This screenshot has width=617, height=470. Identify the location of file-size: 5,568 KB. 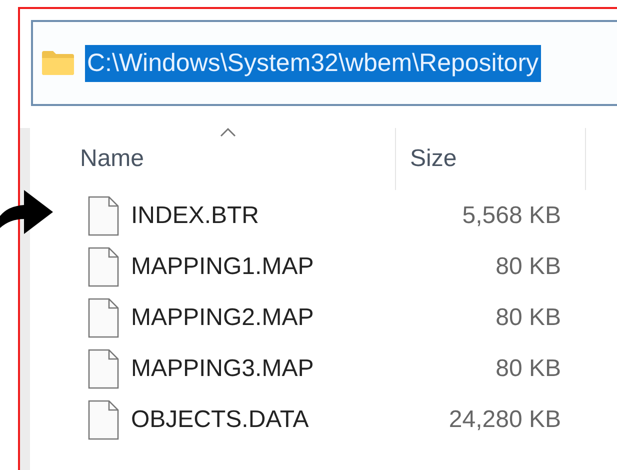
(511, 216).